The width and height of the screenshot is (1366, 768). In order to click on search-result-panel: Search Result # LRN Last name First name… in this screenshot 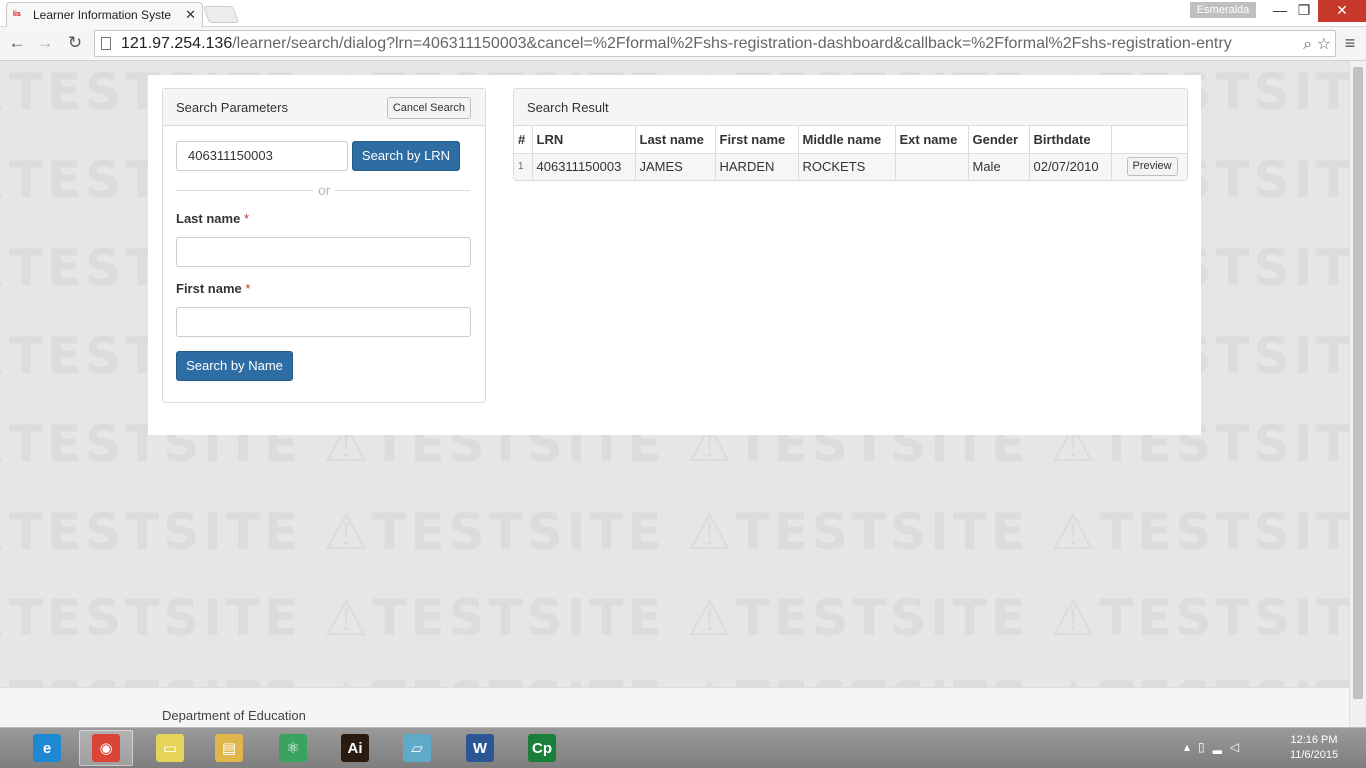, I will do `click(850, 134)`.